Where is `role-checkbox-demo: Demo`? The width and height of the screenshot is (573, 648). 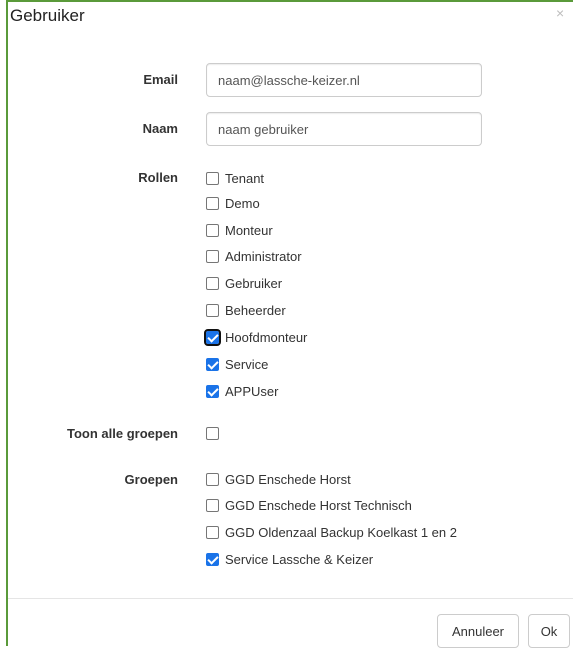
role-checkbox-demo: Demo is located at coordinates (233, 203).